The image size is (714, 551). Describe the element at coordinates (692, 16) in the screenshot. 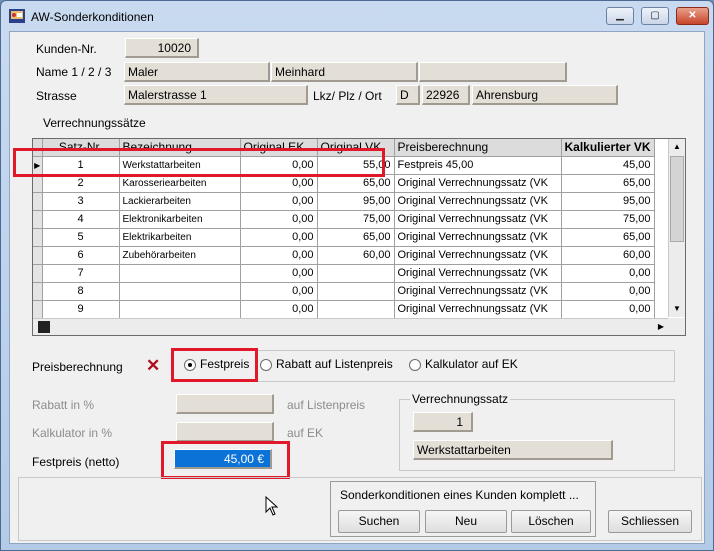

I see `close-window-button: ✕` at that location.